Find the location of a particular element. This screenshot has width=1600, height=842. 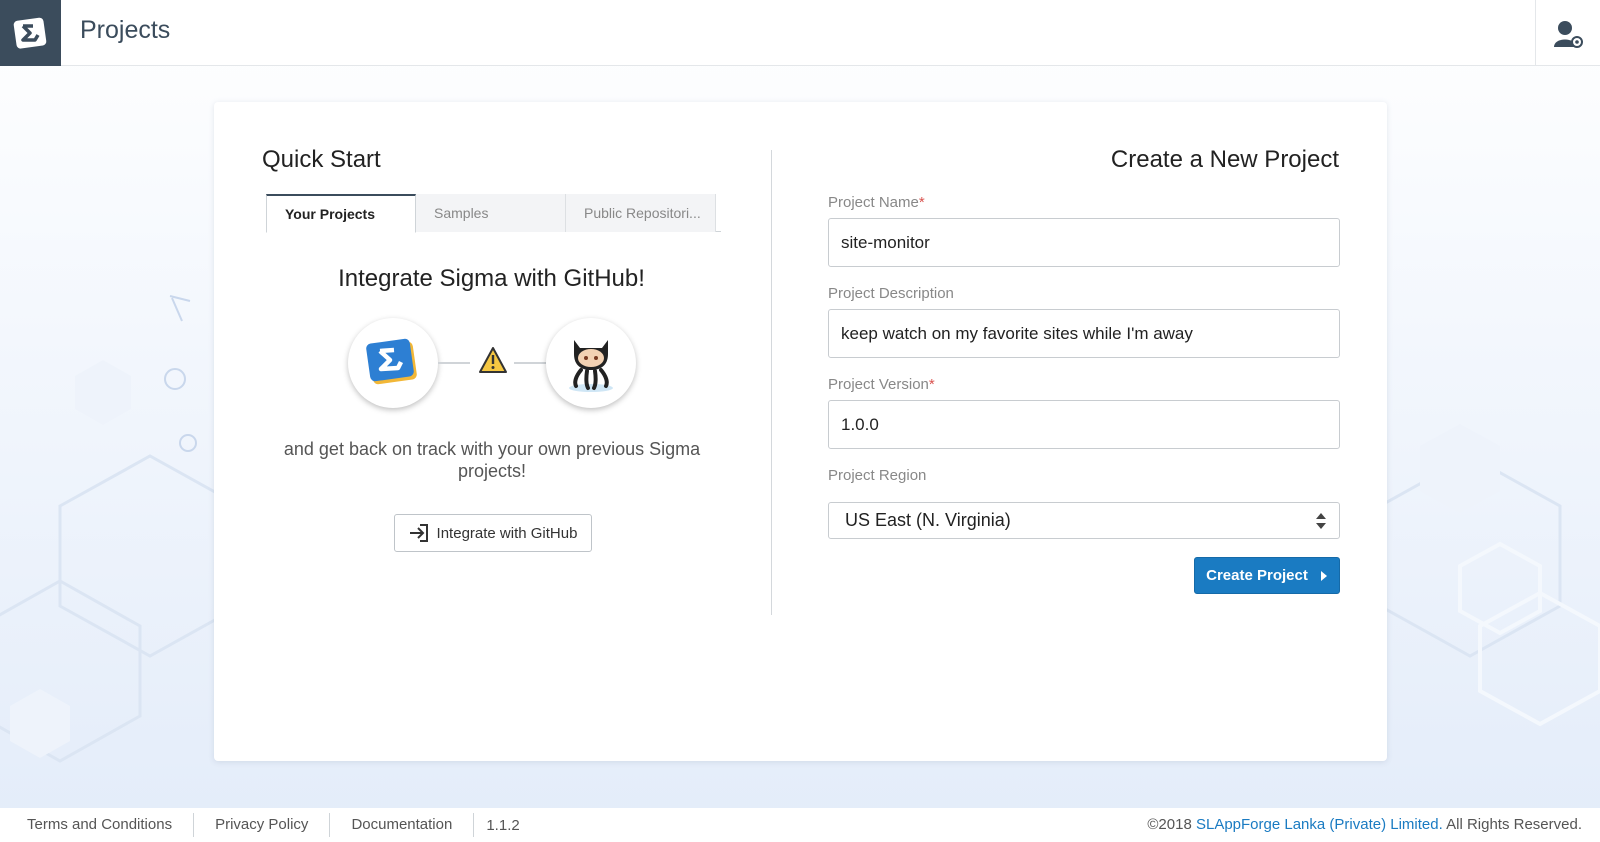

footer-link-terms: Terms and Conditions is located at coordinates (97, 825).